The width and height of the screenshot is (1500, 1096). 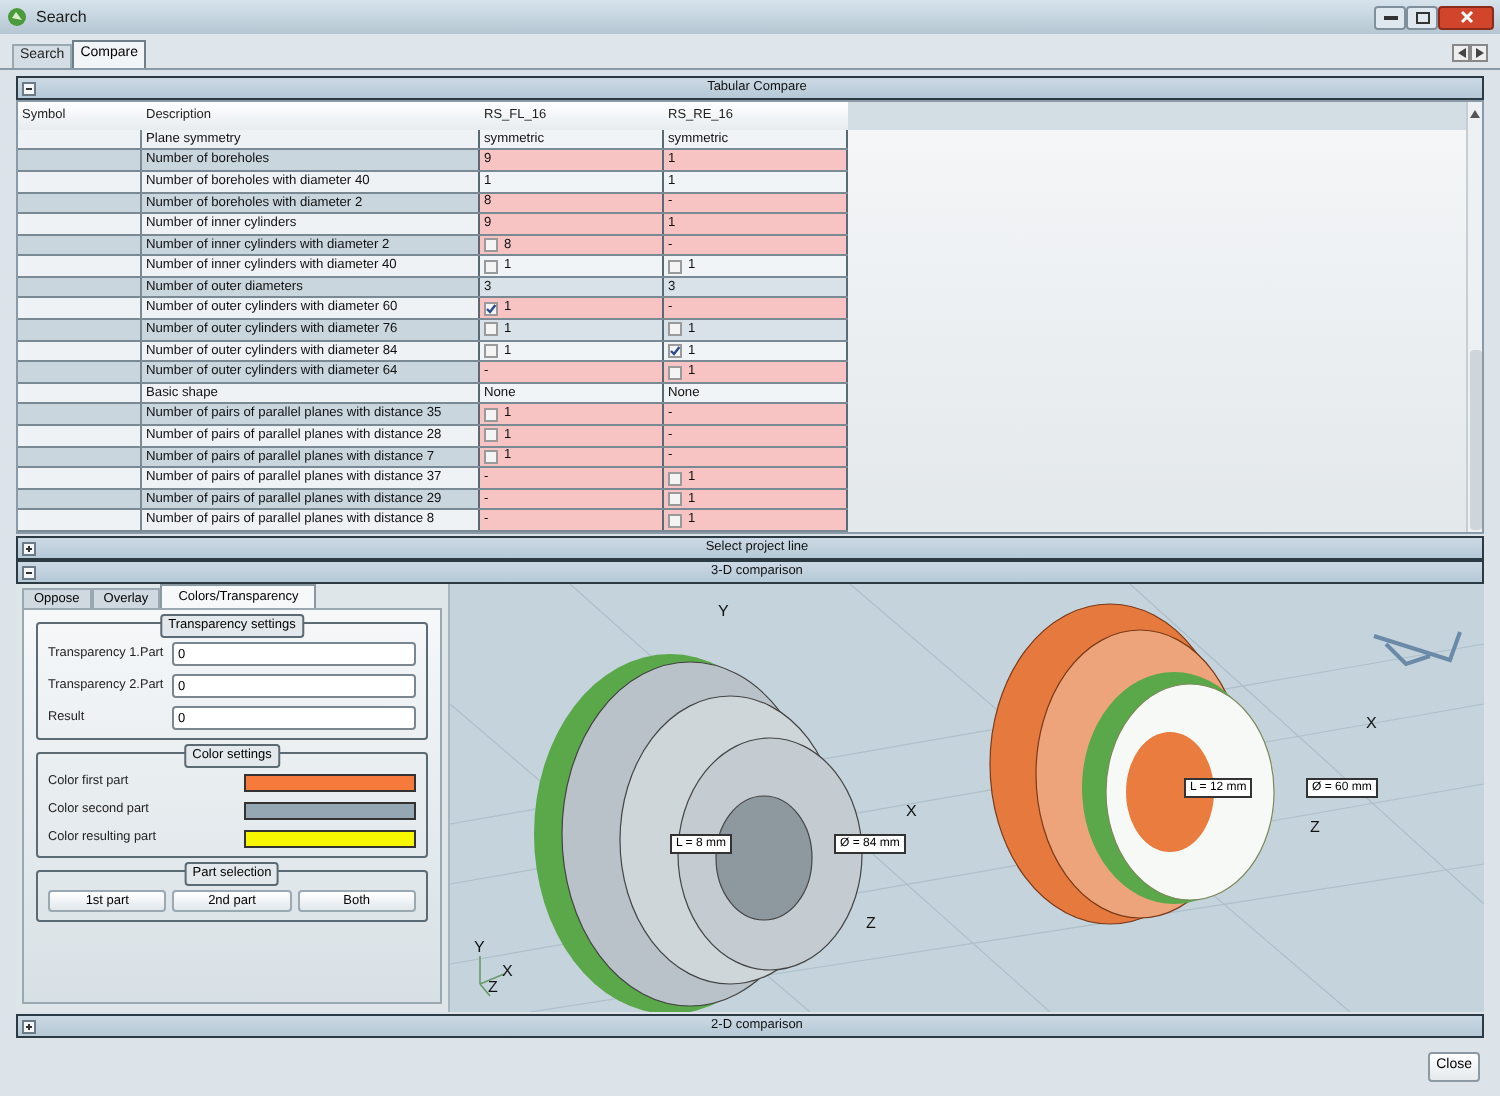 I want to click on close-icon, so click(x=1466, y=17).